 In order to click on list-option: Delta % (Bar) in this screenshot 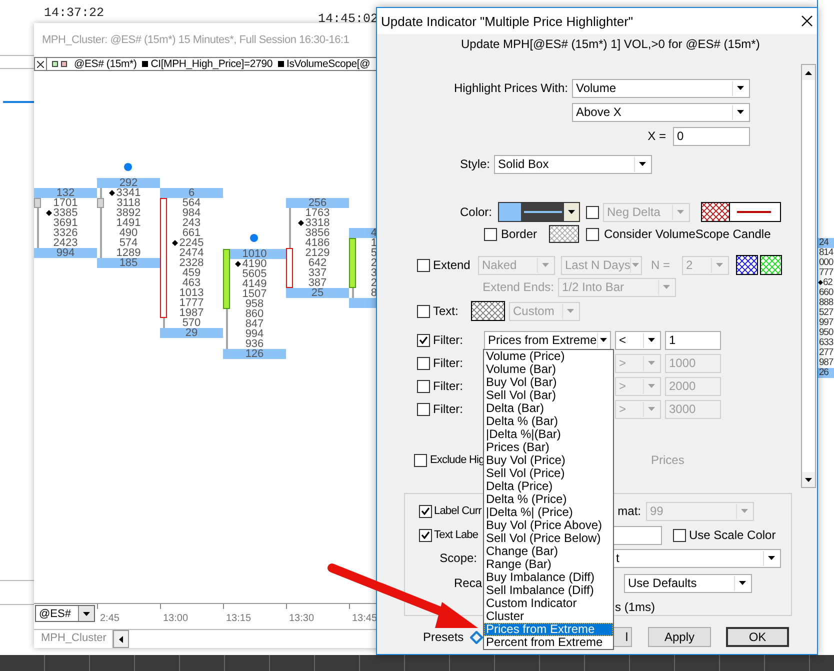, I will do `click(548, 421)`.